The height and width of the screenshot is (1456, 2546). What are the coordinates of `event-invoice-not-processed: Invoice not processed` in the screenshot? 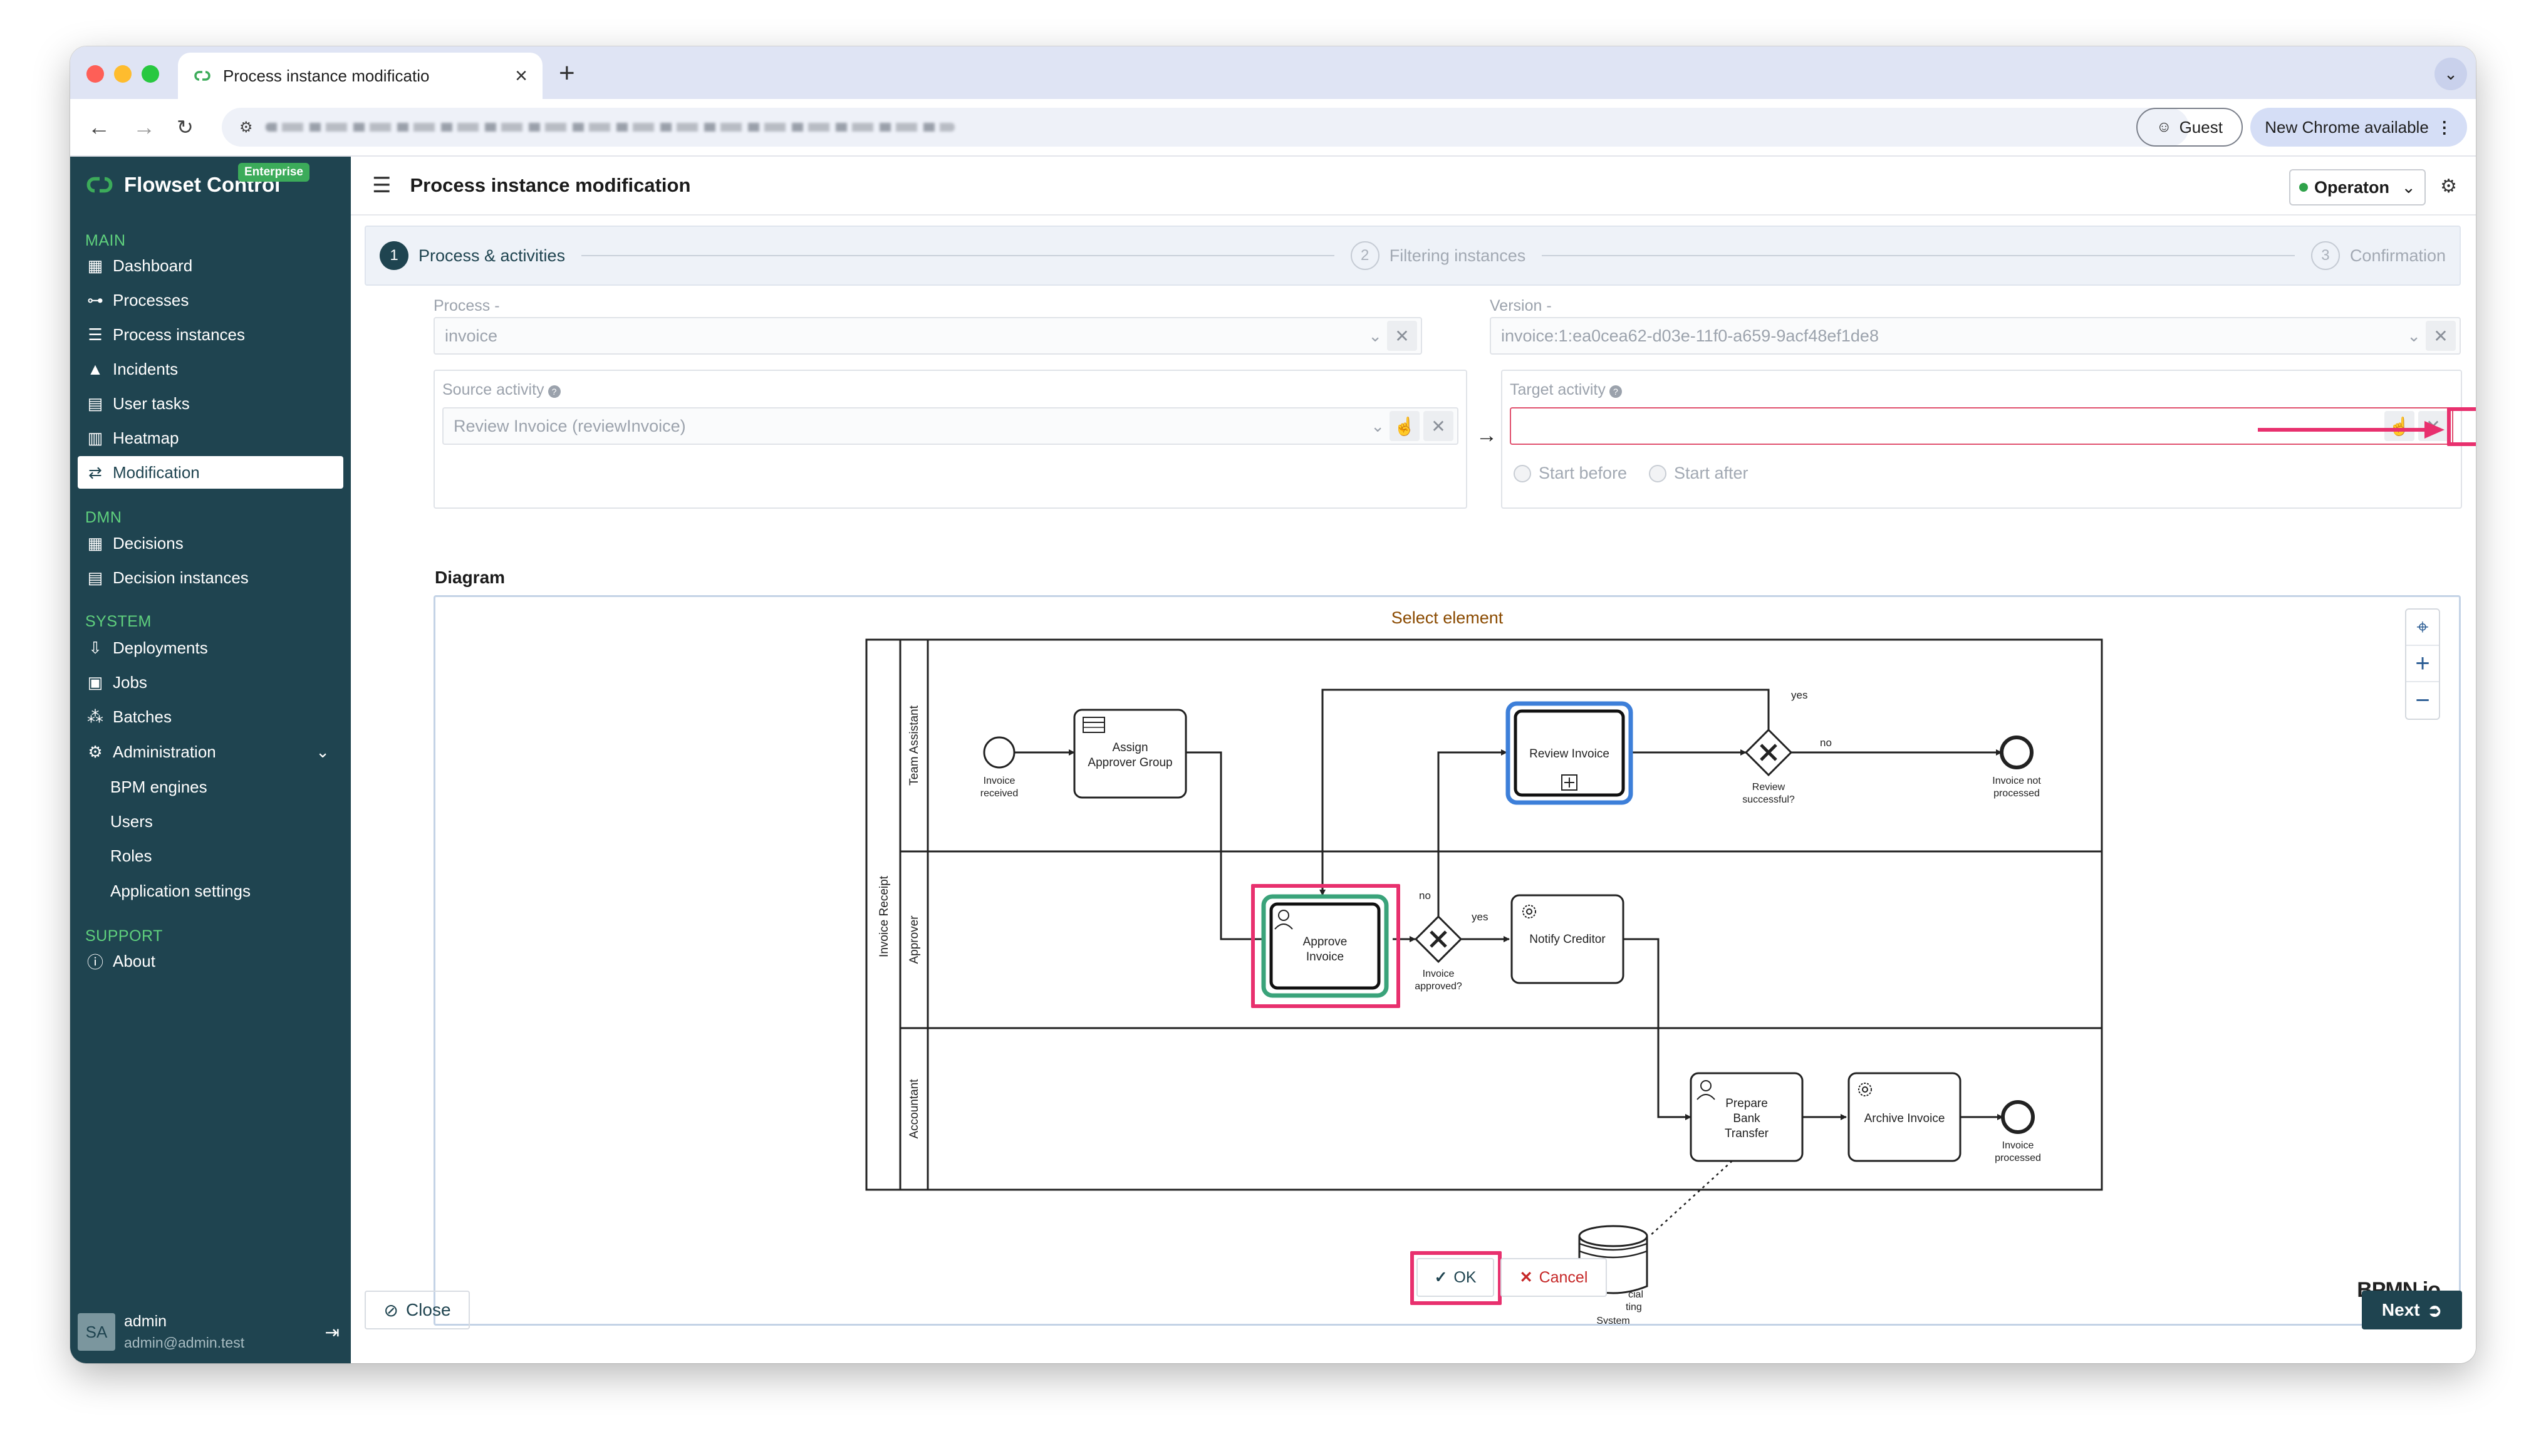 It's located at (2016, 767).